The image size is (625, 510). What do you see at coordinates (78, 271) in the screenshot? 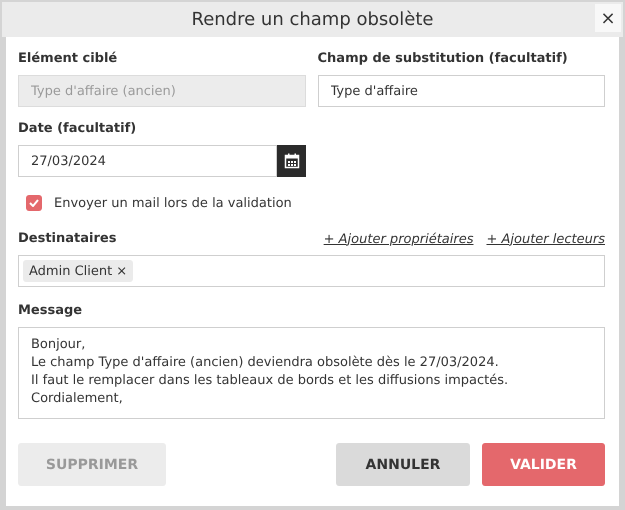
I see `recipient-tag: Admin Client ×` at bounding box center [78, 271].